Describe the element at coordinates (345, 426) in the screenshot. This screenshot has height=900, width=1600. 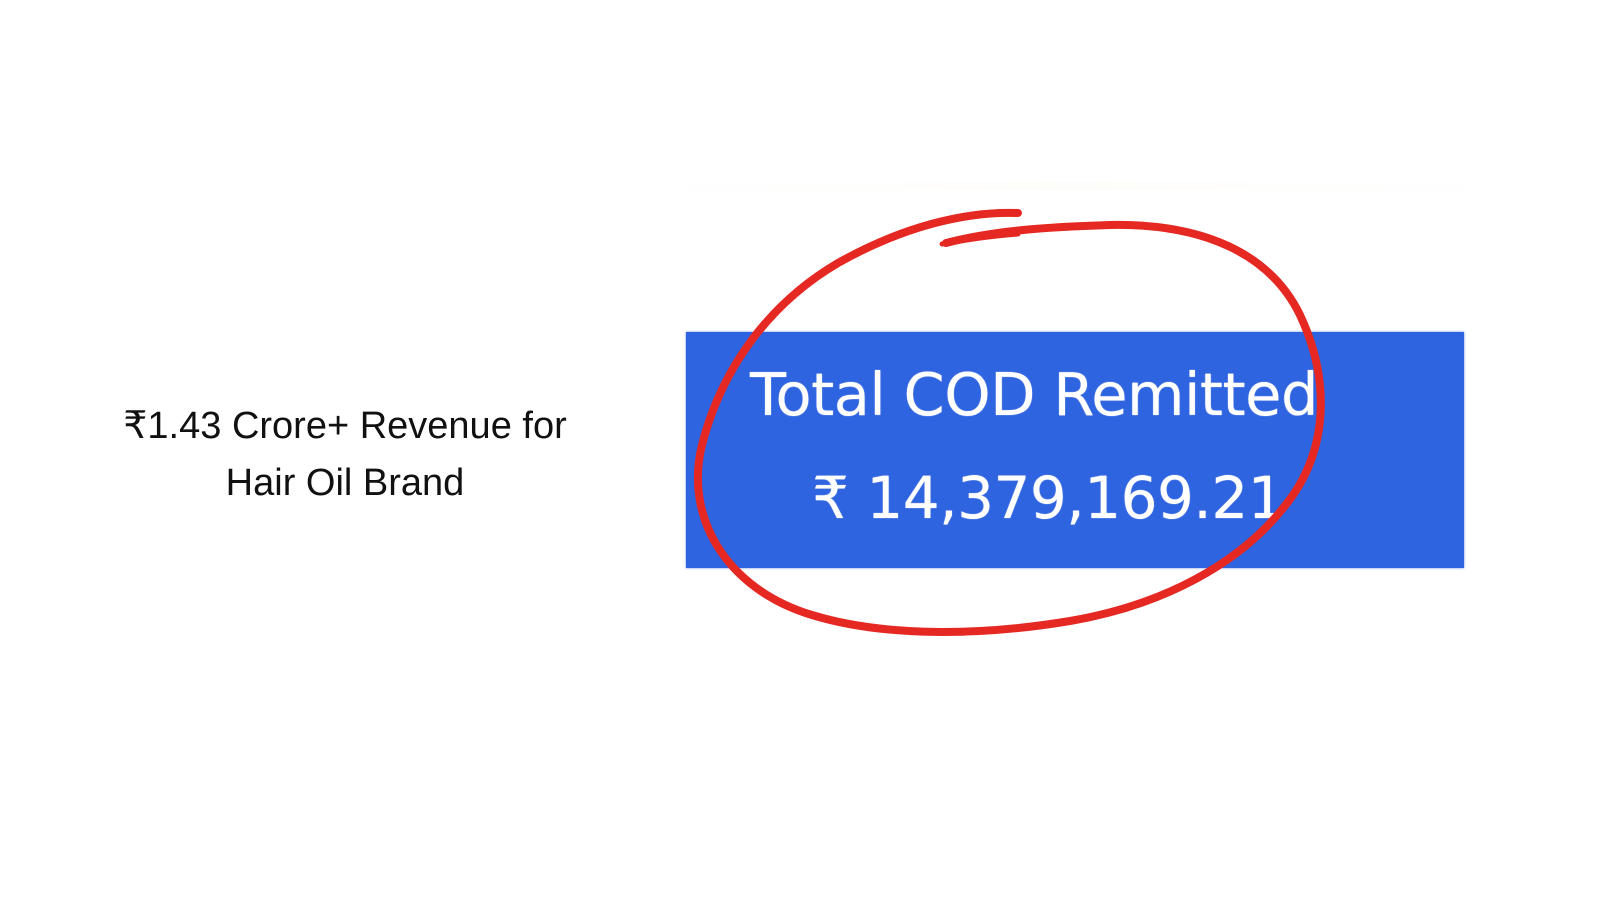
I see `revenue-headline-line-1: ₹1.43 Crore+ Revenue for` at that location.